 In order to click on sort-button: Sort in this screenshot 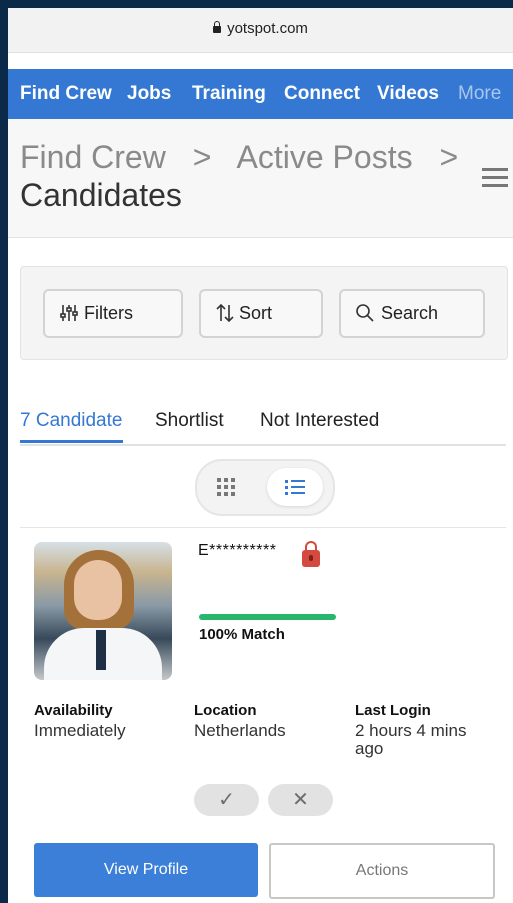, I will do `click(261, 313)`.